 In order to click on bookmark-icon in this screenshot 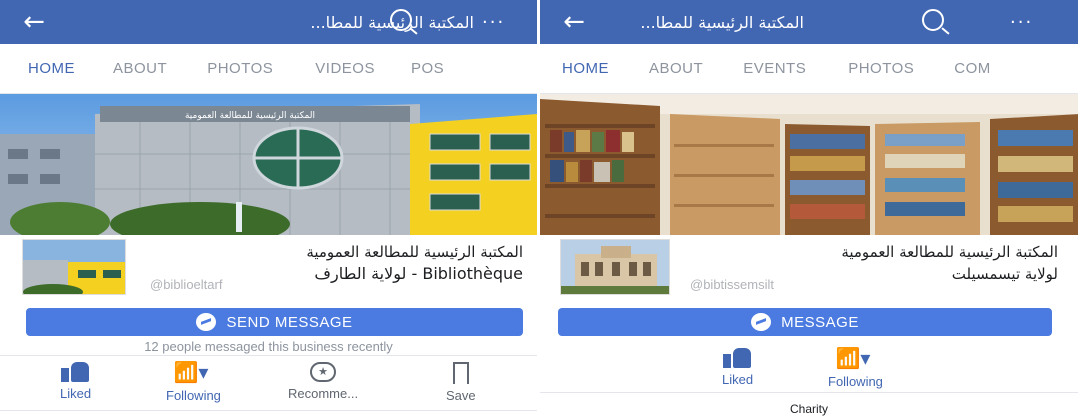, I will do `click(460, 373)`.